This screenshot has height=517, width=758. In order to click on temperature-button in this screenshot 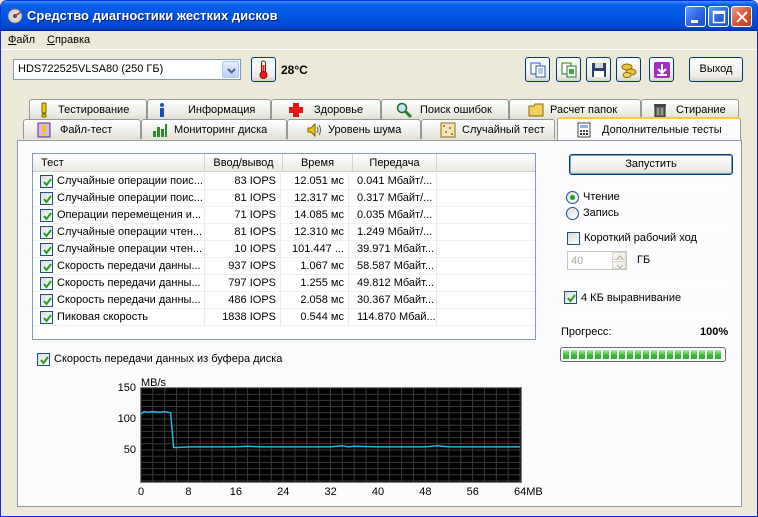, I will do `click(263, 69)`.